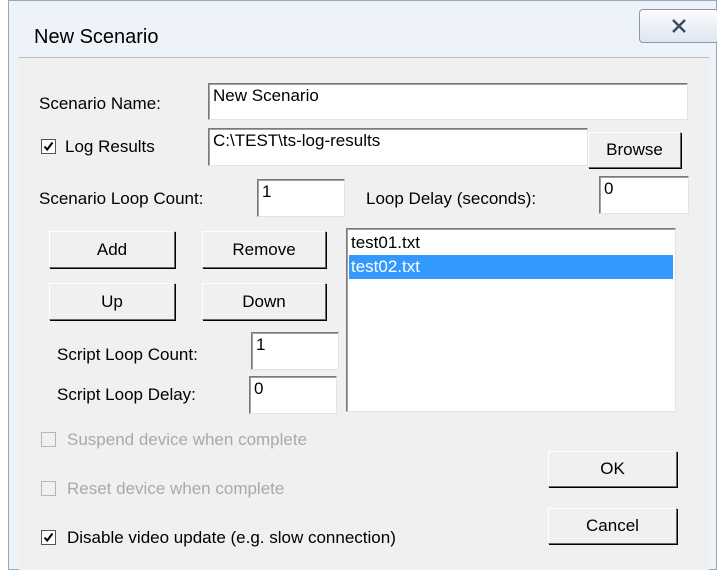  I want to click on log-path-field: C:\TEST\ts-log-results, so click(398, 147).